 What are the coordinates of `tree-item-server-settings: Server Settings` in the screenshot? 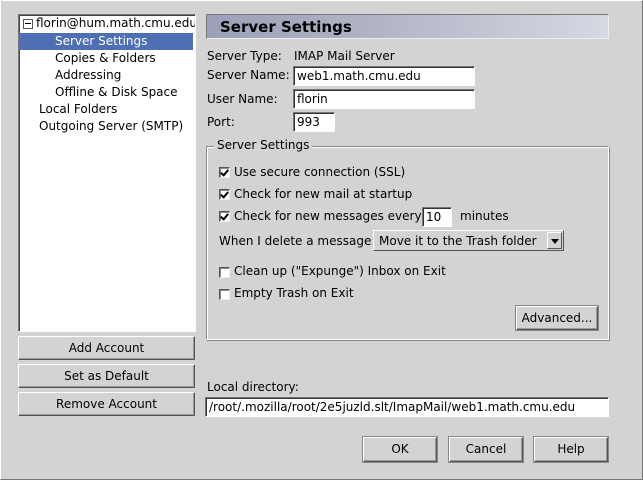 It's located at (106, 41).